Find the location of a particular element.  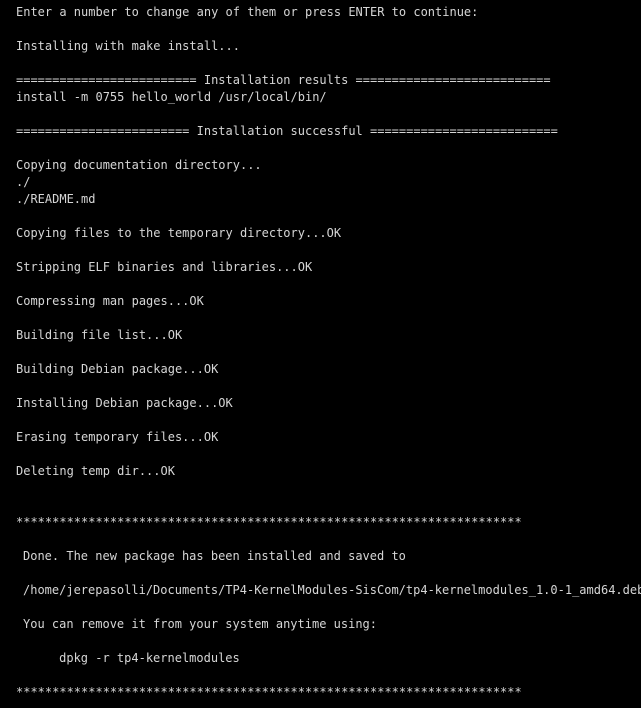

status-line: Compressing man pages...OK is located at coordinates (110, 301).